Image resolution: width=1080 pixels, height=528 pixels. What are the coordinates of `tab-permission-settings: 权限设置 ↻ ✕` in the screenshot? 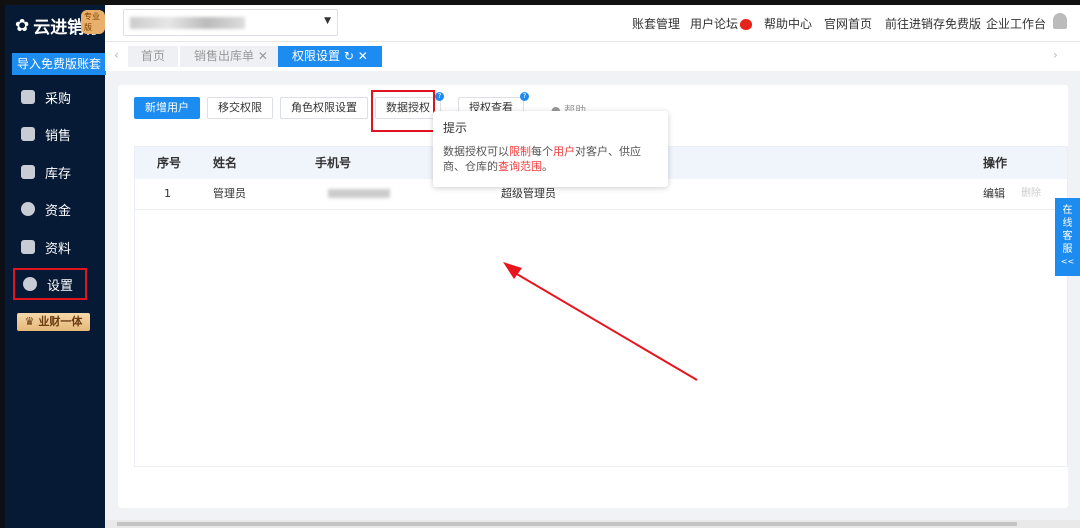 It's located at (330, 56).